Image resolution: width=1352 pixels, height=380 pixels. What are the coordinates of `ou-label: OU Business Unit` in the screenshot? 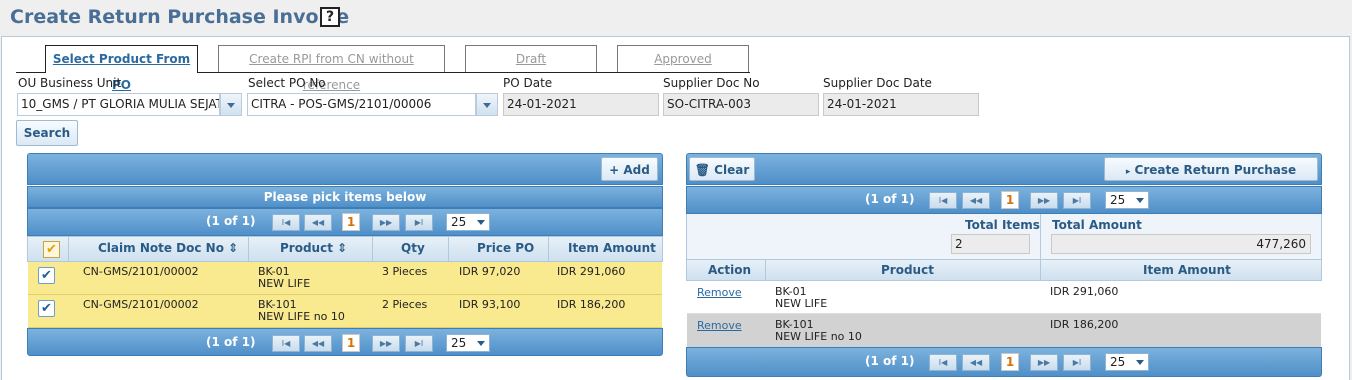 It's located at (70, 83).